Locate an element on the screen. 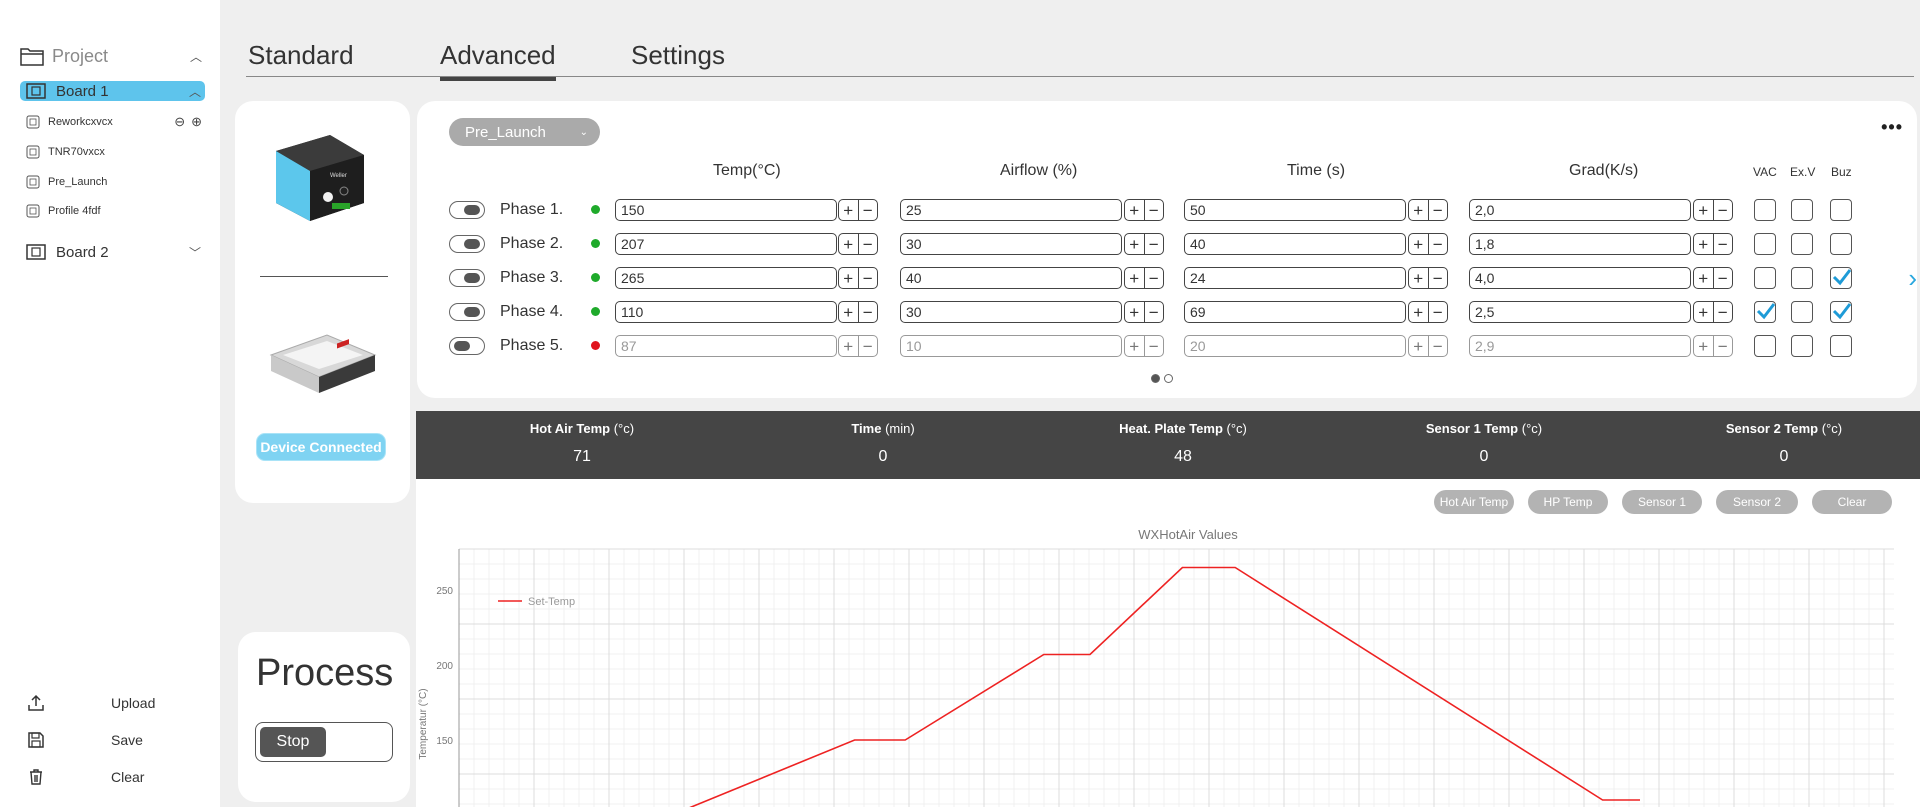  grad-input: 2,0 is located at coordinates (1580, 210).